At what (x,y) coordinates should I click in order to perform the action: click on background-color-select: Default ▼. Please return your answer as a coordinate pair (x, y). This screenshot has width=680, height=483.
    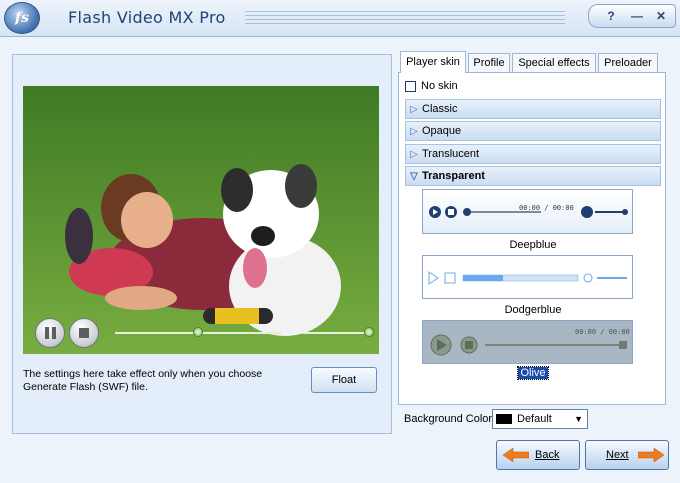
    Looking at the image, I should click on (540, 419).